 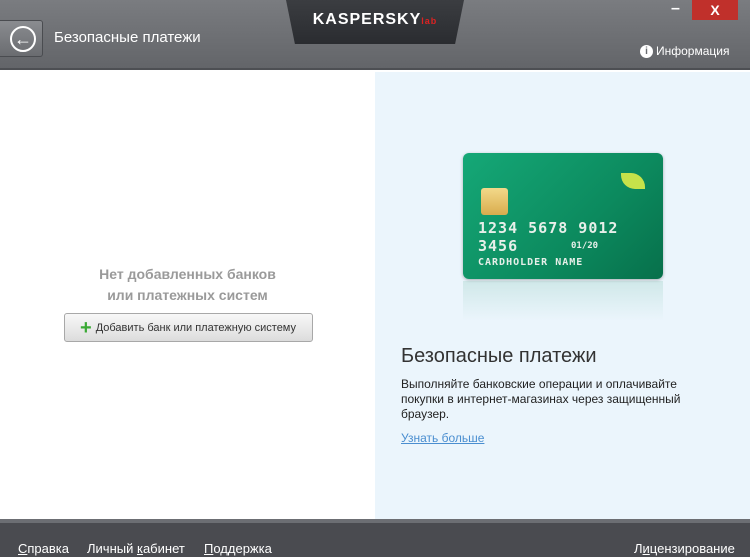 What do you see at coordinates (684, 548) in the screenshot?
I see `licensing-link: Лицензирование` at bounding box center [684, 548].